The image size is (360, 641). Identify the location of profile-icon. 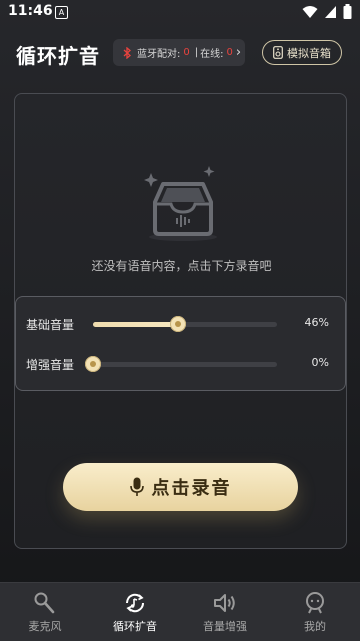
(315, 603).